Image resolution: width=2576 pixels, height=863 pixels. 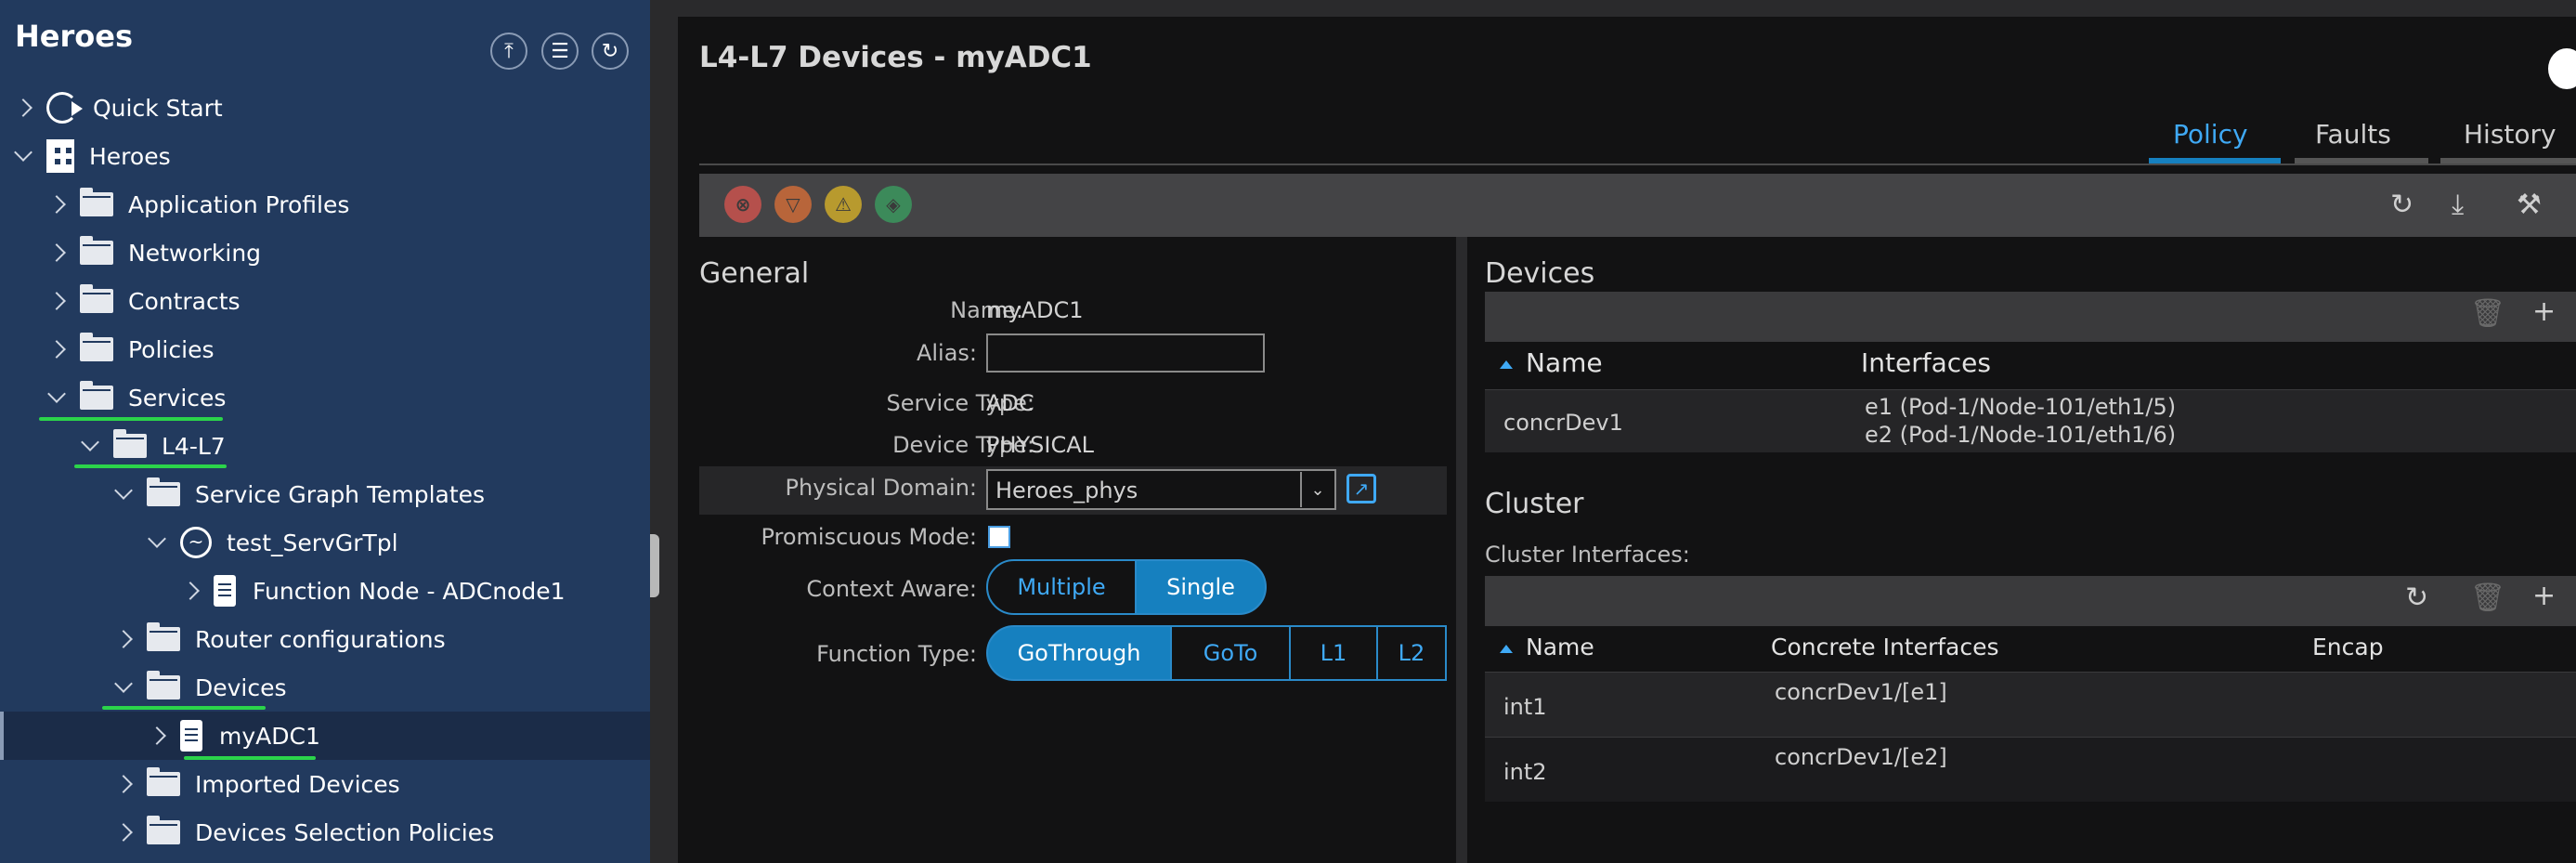 What do you see at coordinates (1333, 653) in the screenshot?
I see `function-type-l1: L1` at bounding box center [1333, 653].